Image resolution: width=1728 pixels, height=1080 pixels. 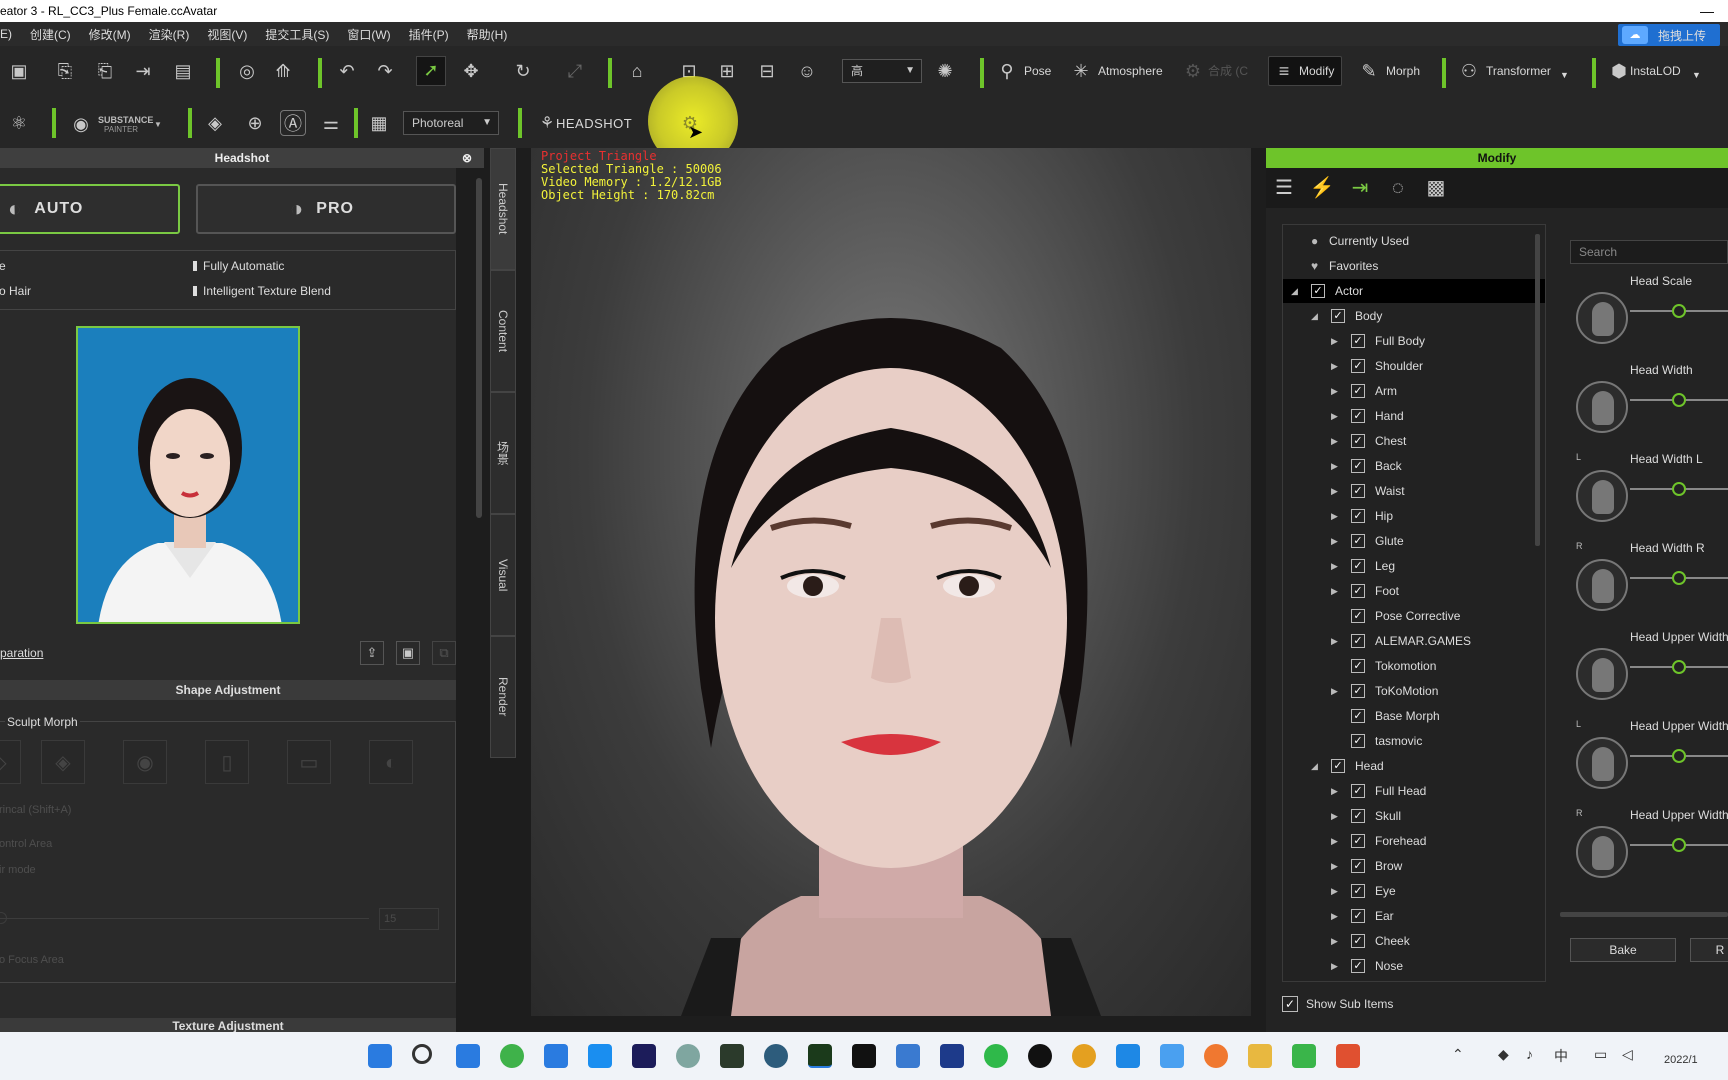 What do you see at coordinates (1652, 848) in the screenshot?
I see `morph-slider: R Head Upper Width` at bounding box center [1652, 848].